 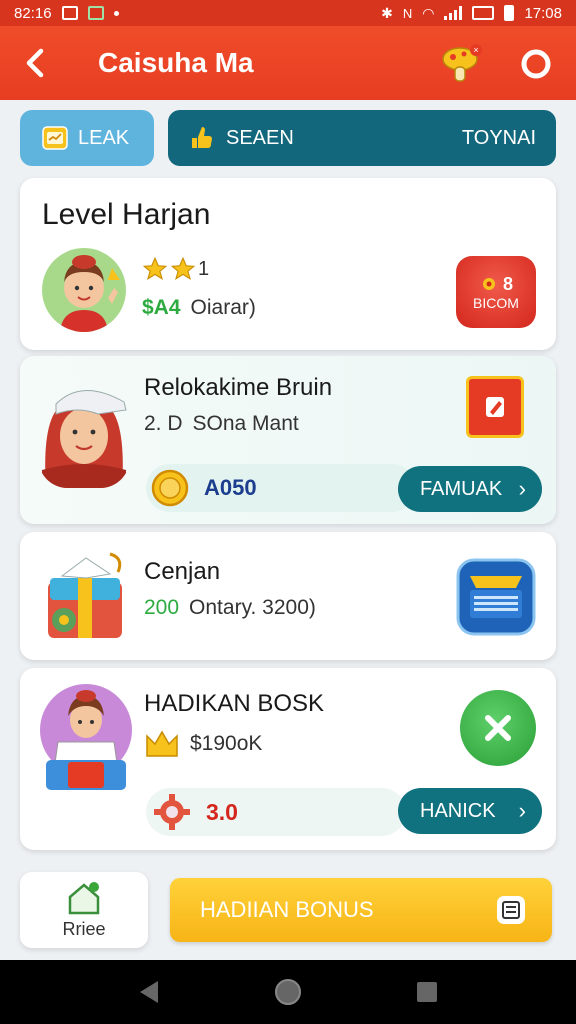 I want to click on tab-season-right-label: TOYNAI, so click(x=498, y=137).